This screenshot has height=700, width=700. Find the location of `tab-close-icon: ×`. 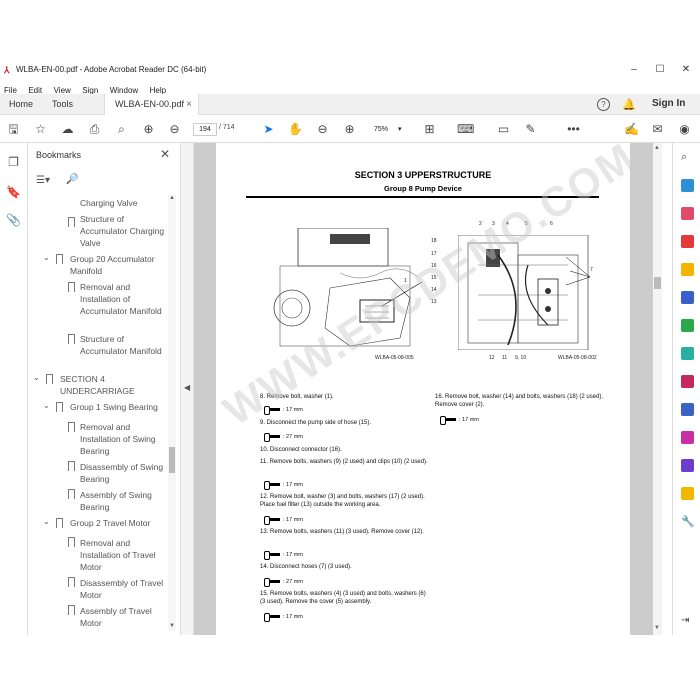

tab-close-icon: × is located at coordinates (189, 104).